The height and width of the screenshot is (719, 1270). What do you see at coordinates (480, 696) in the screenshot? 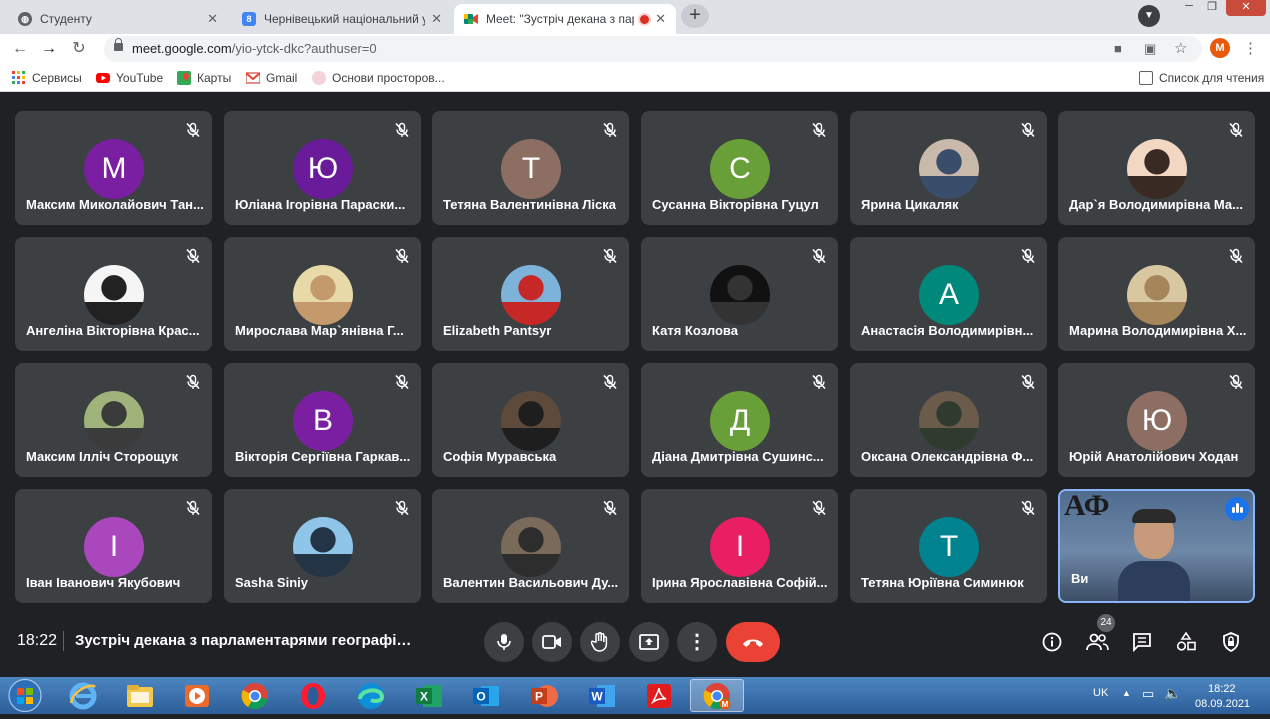
I see `svg-text: O` at bounding box center [480, 696].